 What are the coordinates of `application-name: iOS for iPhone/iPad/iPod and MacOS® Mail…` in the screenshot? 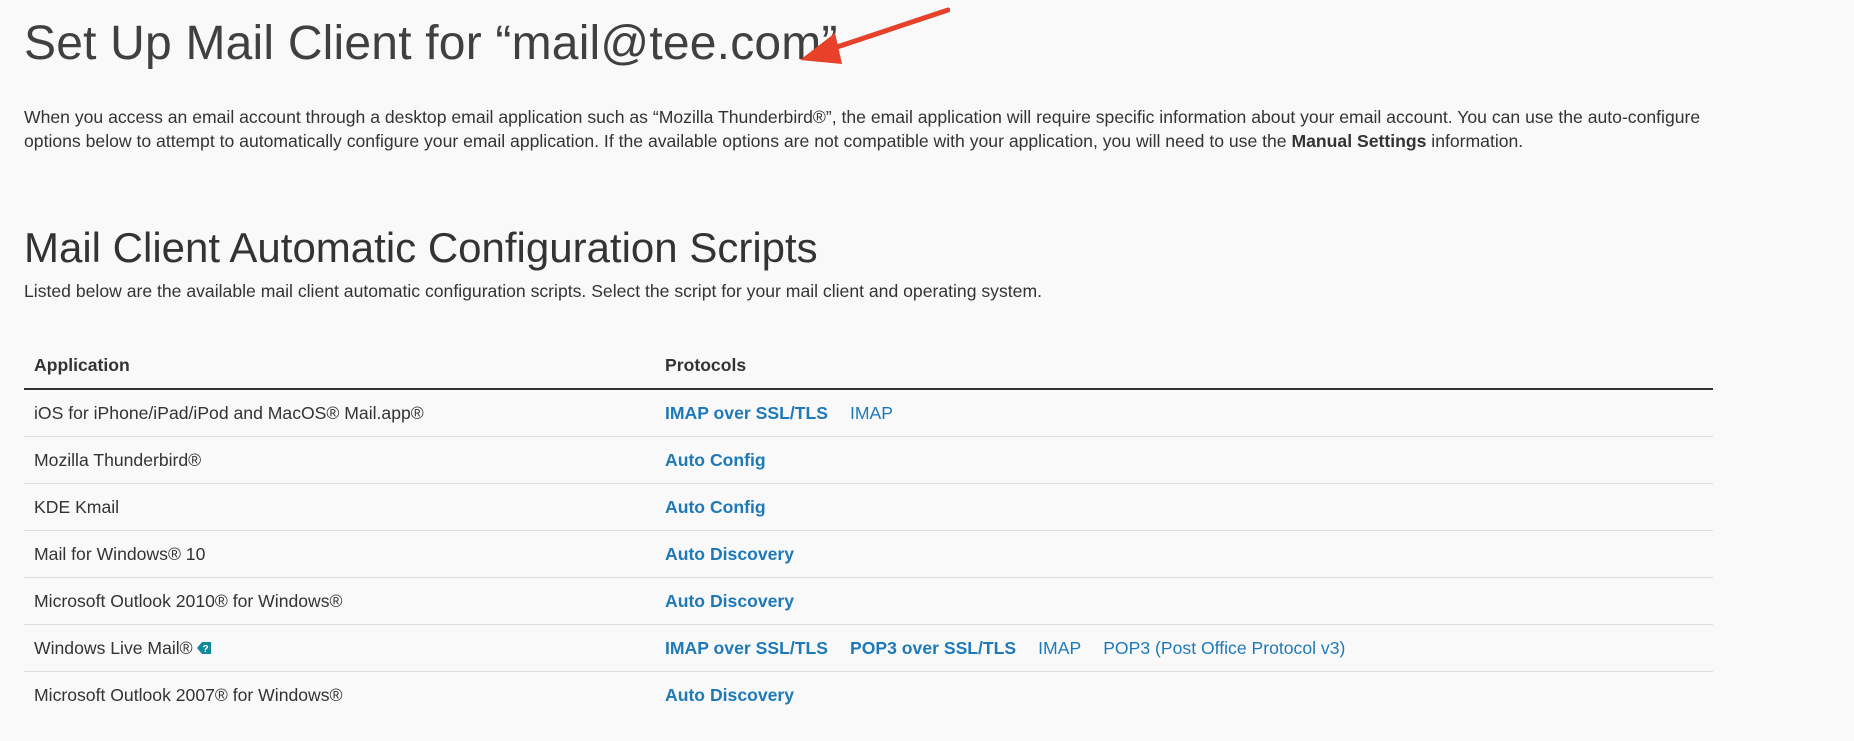 It's located at (229, 412).